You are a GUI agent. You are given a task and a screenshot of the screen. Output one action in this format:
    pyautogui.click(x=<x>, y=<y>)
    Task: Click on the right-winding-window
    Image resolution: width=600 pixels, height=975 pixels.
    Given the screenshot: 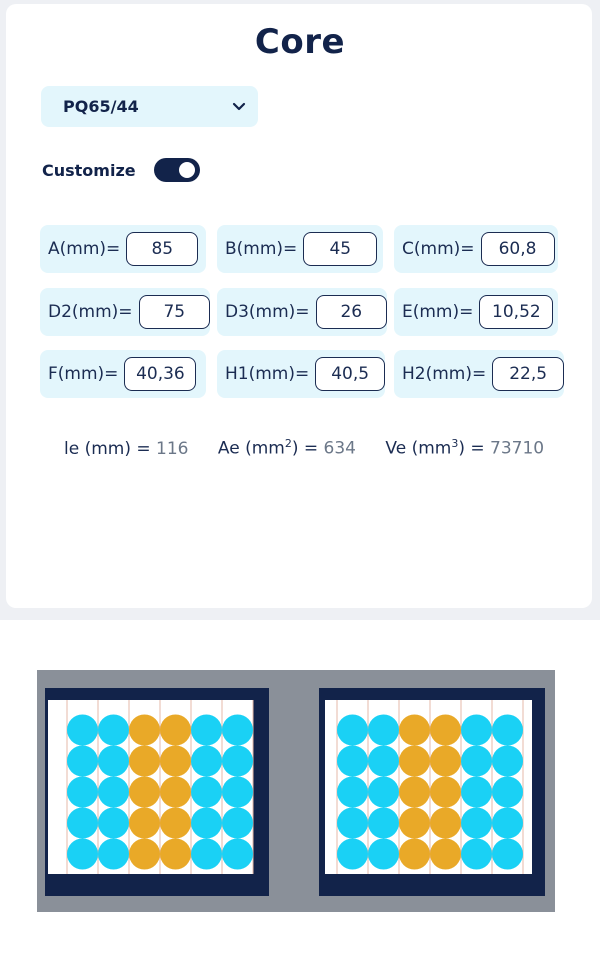 What is the action you would take?
    pyautogui.click(x=432, y=792)
    